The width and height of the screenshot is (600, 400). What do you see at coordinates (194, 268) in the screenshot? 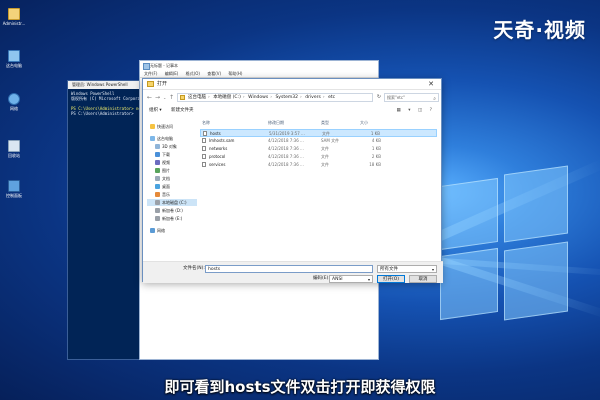
I see `filename-label: 文件名(N):` at bounding box center [194, 268].